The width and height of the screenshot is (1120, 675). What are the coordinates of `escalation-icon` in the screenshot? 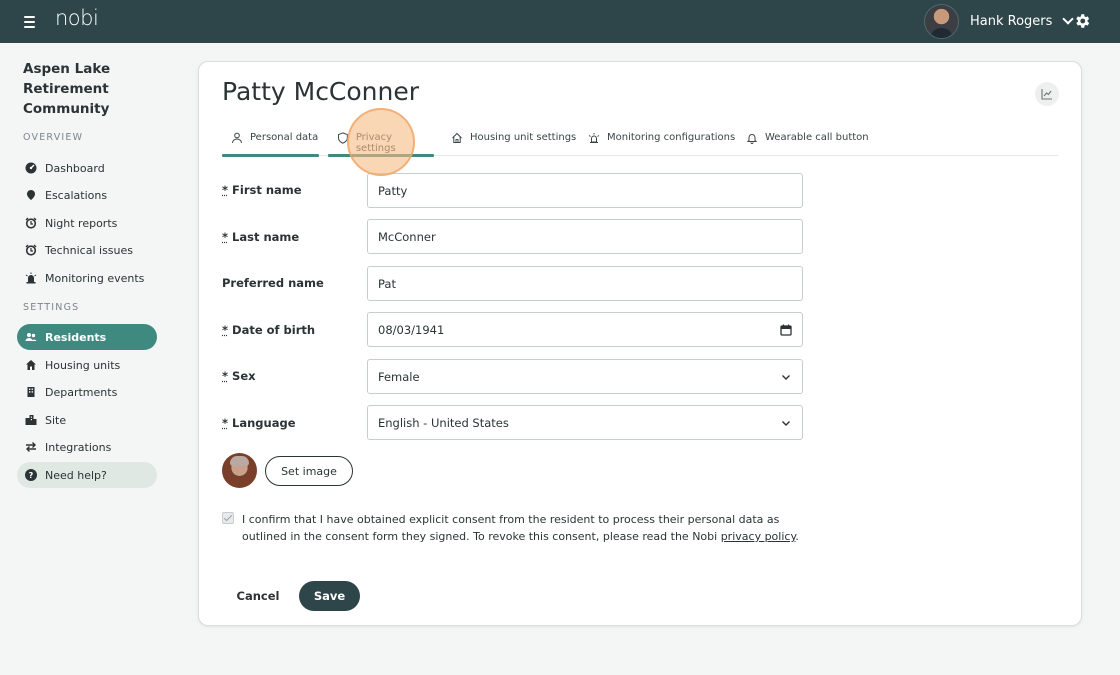 It's located at (31, 195).